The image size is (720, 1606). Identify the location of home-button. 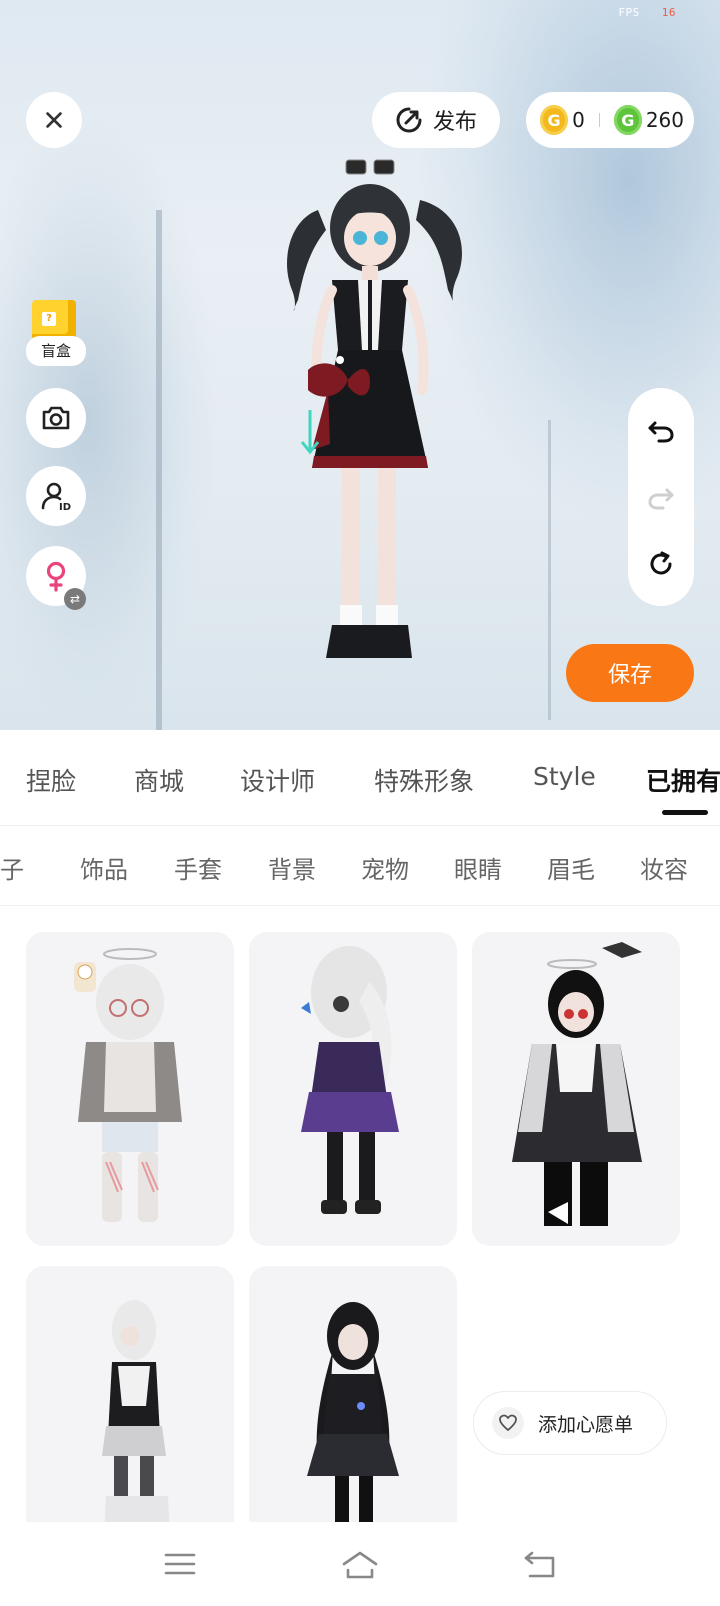
(360, 1564).